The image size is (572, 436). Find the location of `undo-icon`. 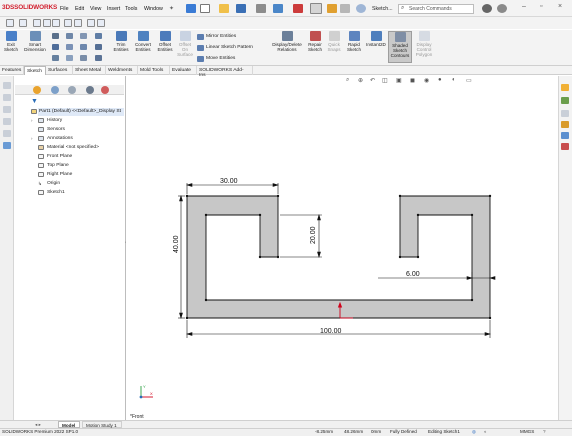

undo-icon is located at coordinates (278, 8).